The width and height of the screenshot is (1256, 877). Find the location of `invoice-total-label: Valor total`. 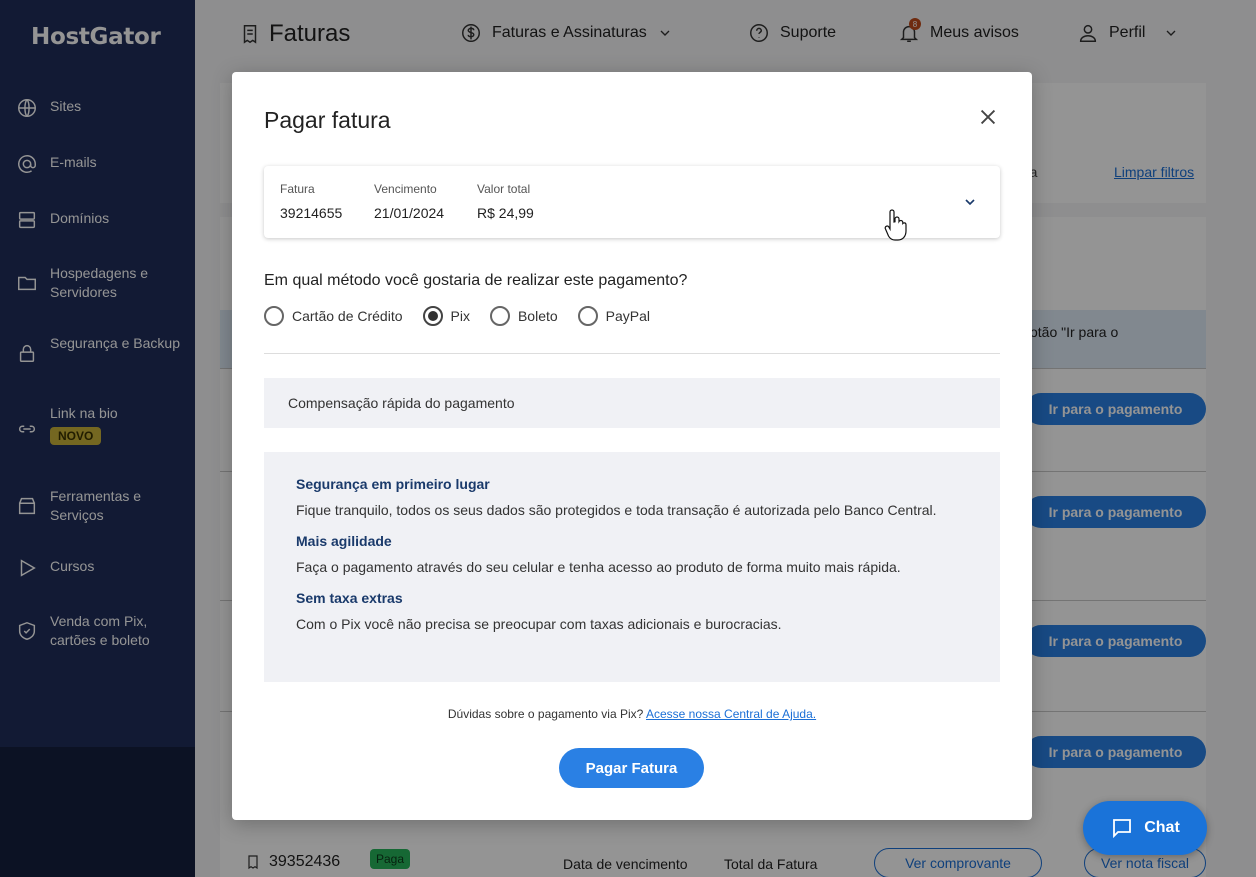

invoice-total-label: Valor total is located at coordinates (504, 189).